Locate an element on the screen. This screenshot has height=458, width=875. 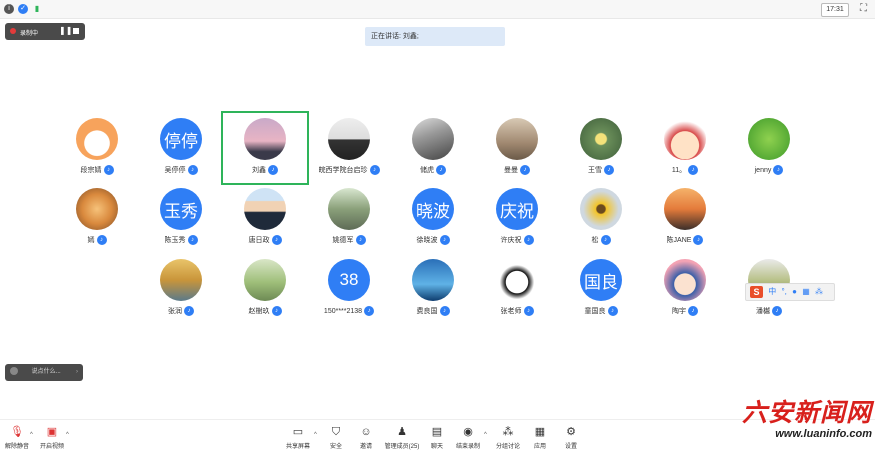
chat-input: 说点什么... › is located at coordinates (44, 372).